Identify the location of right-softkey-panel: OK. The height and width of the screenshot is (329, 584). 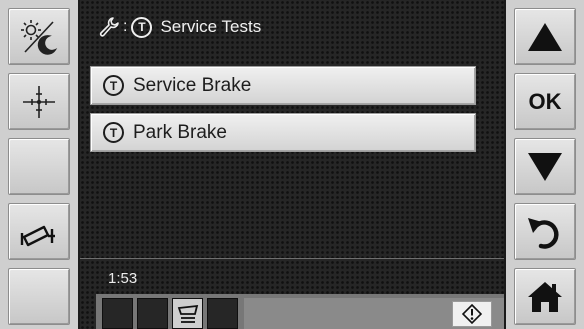
(545, 164).